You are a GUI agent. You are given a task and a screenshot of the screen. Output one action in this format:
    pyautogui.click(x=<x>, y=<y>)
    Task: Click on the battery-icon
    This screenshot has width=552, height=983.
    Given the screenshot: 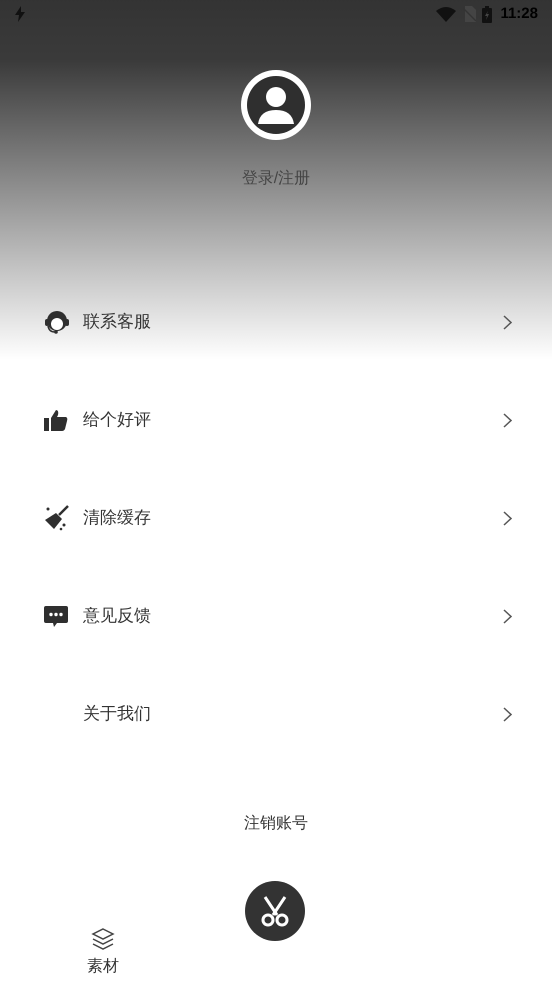 What is the action you would take?
    pyautogui.click(x=487, y=14)
    